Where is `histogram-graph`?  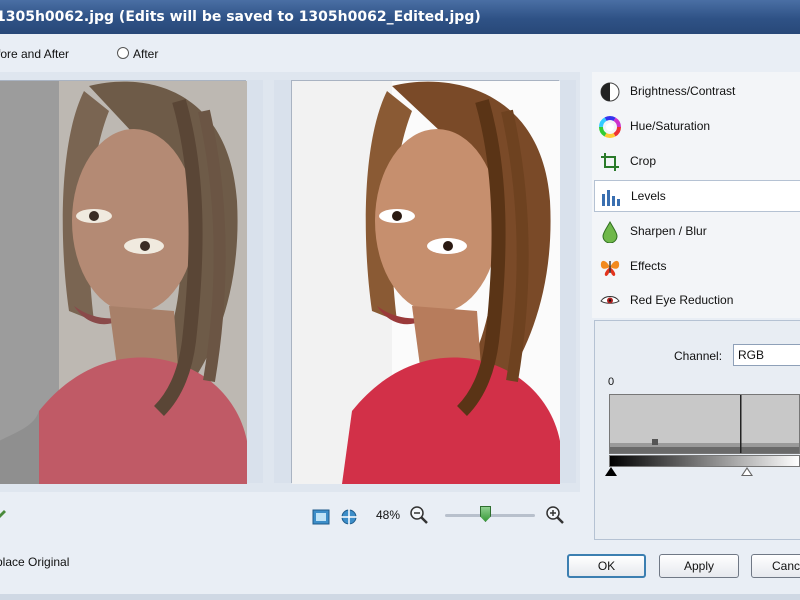 histogram-graph is located at coordinates (704, 424).